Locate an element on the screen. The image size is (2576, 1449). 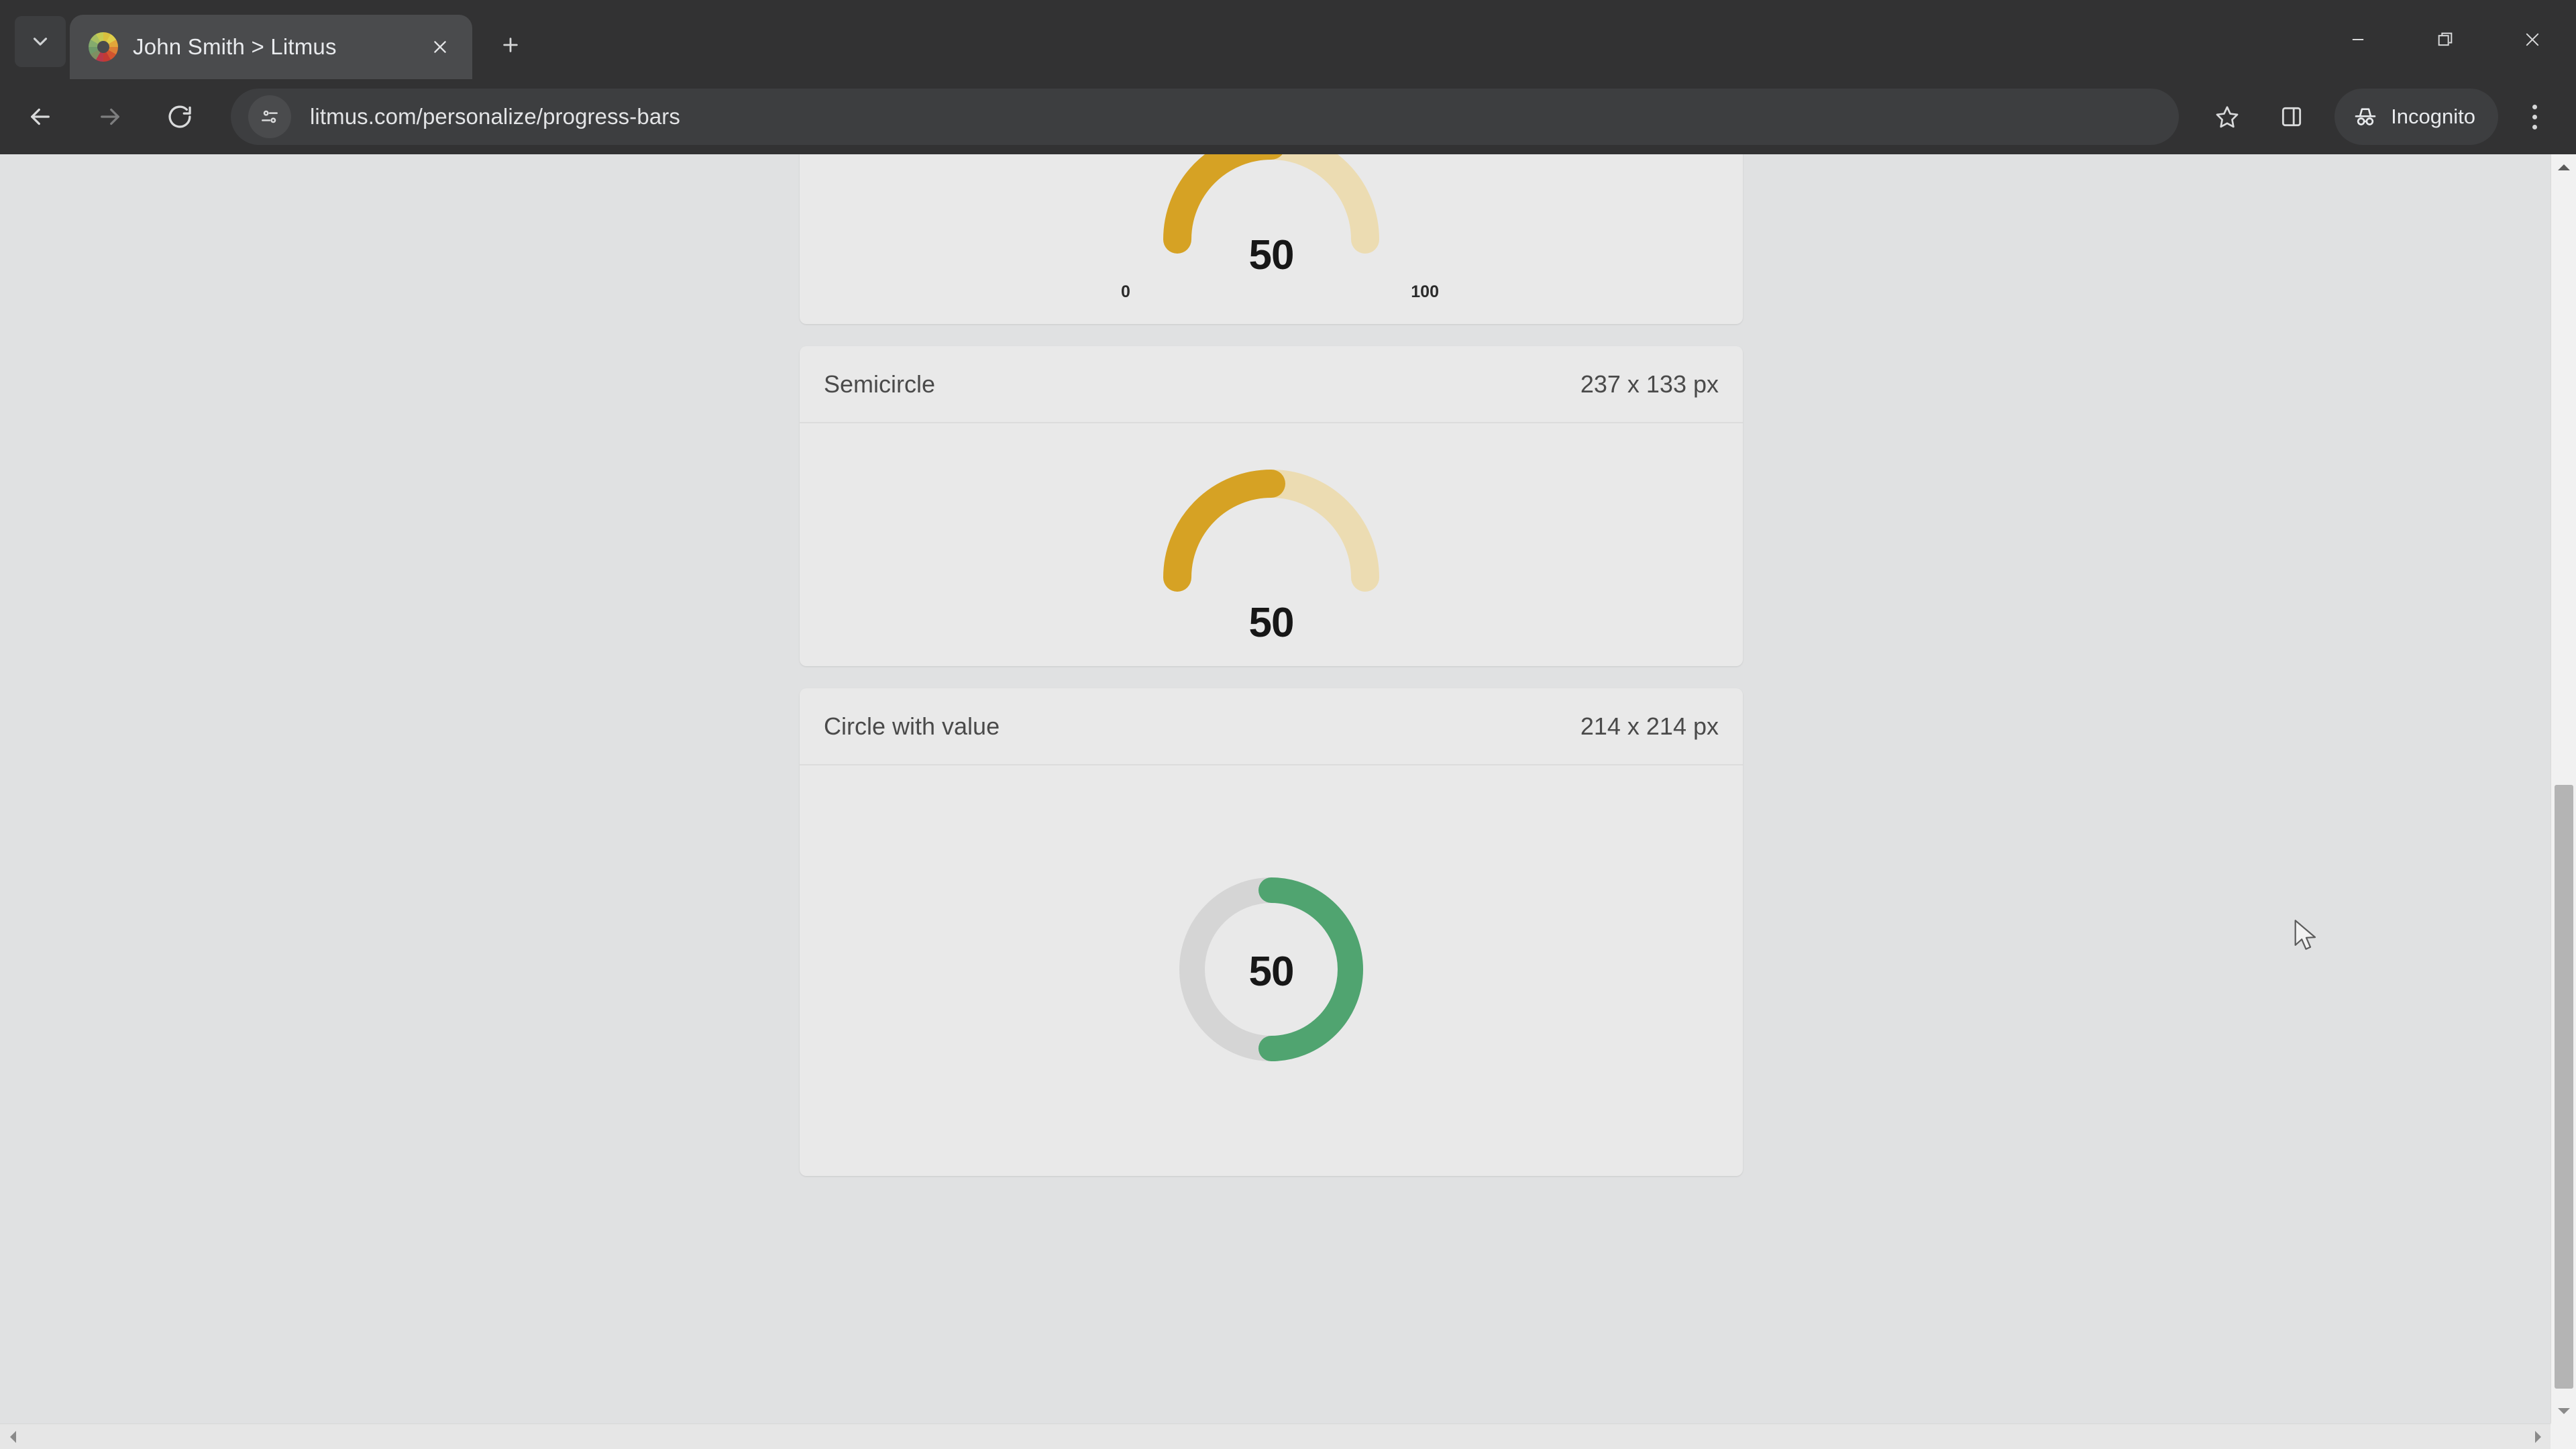
gauge-with-min-max: 50 0 100 is located at coordinates (1271, 239).